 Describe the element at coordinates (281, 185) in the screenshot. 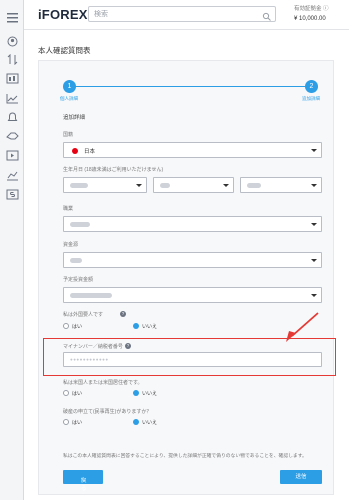

I see `birth-year-select` at that location.